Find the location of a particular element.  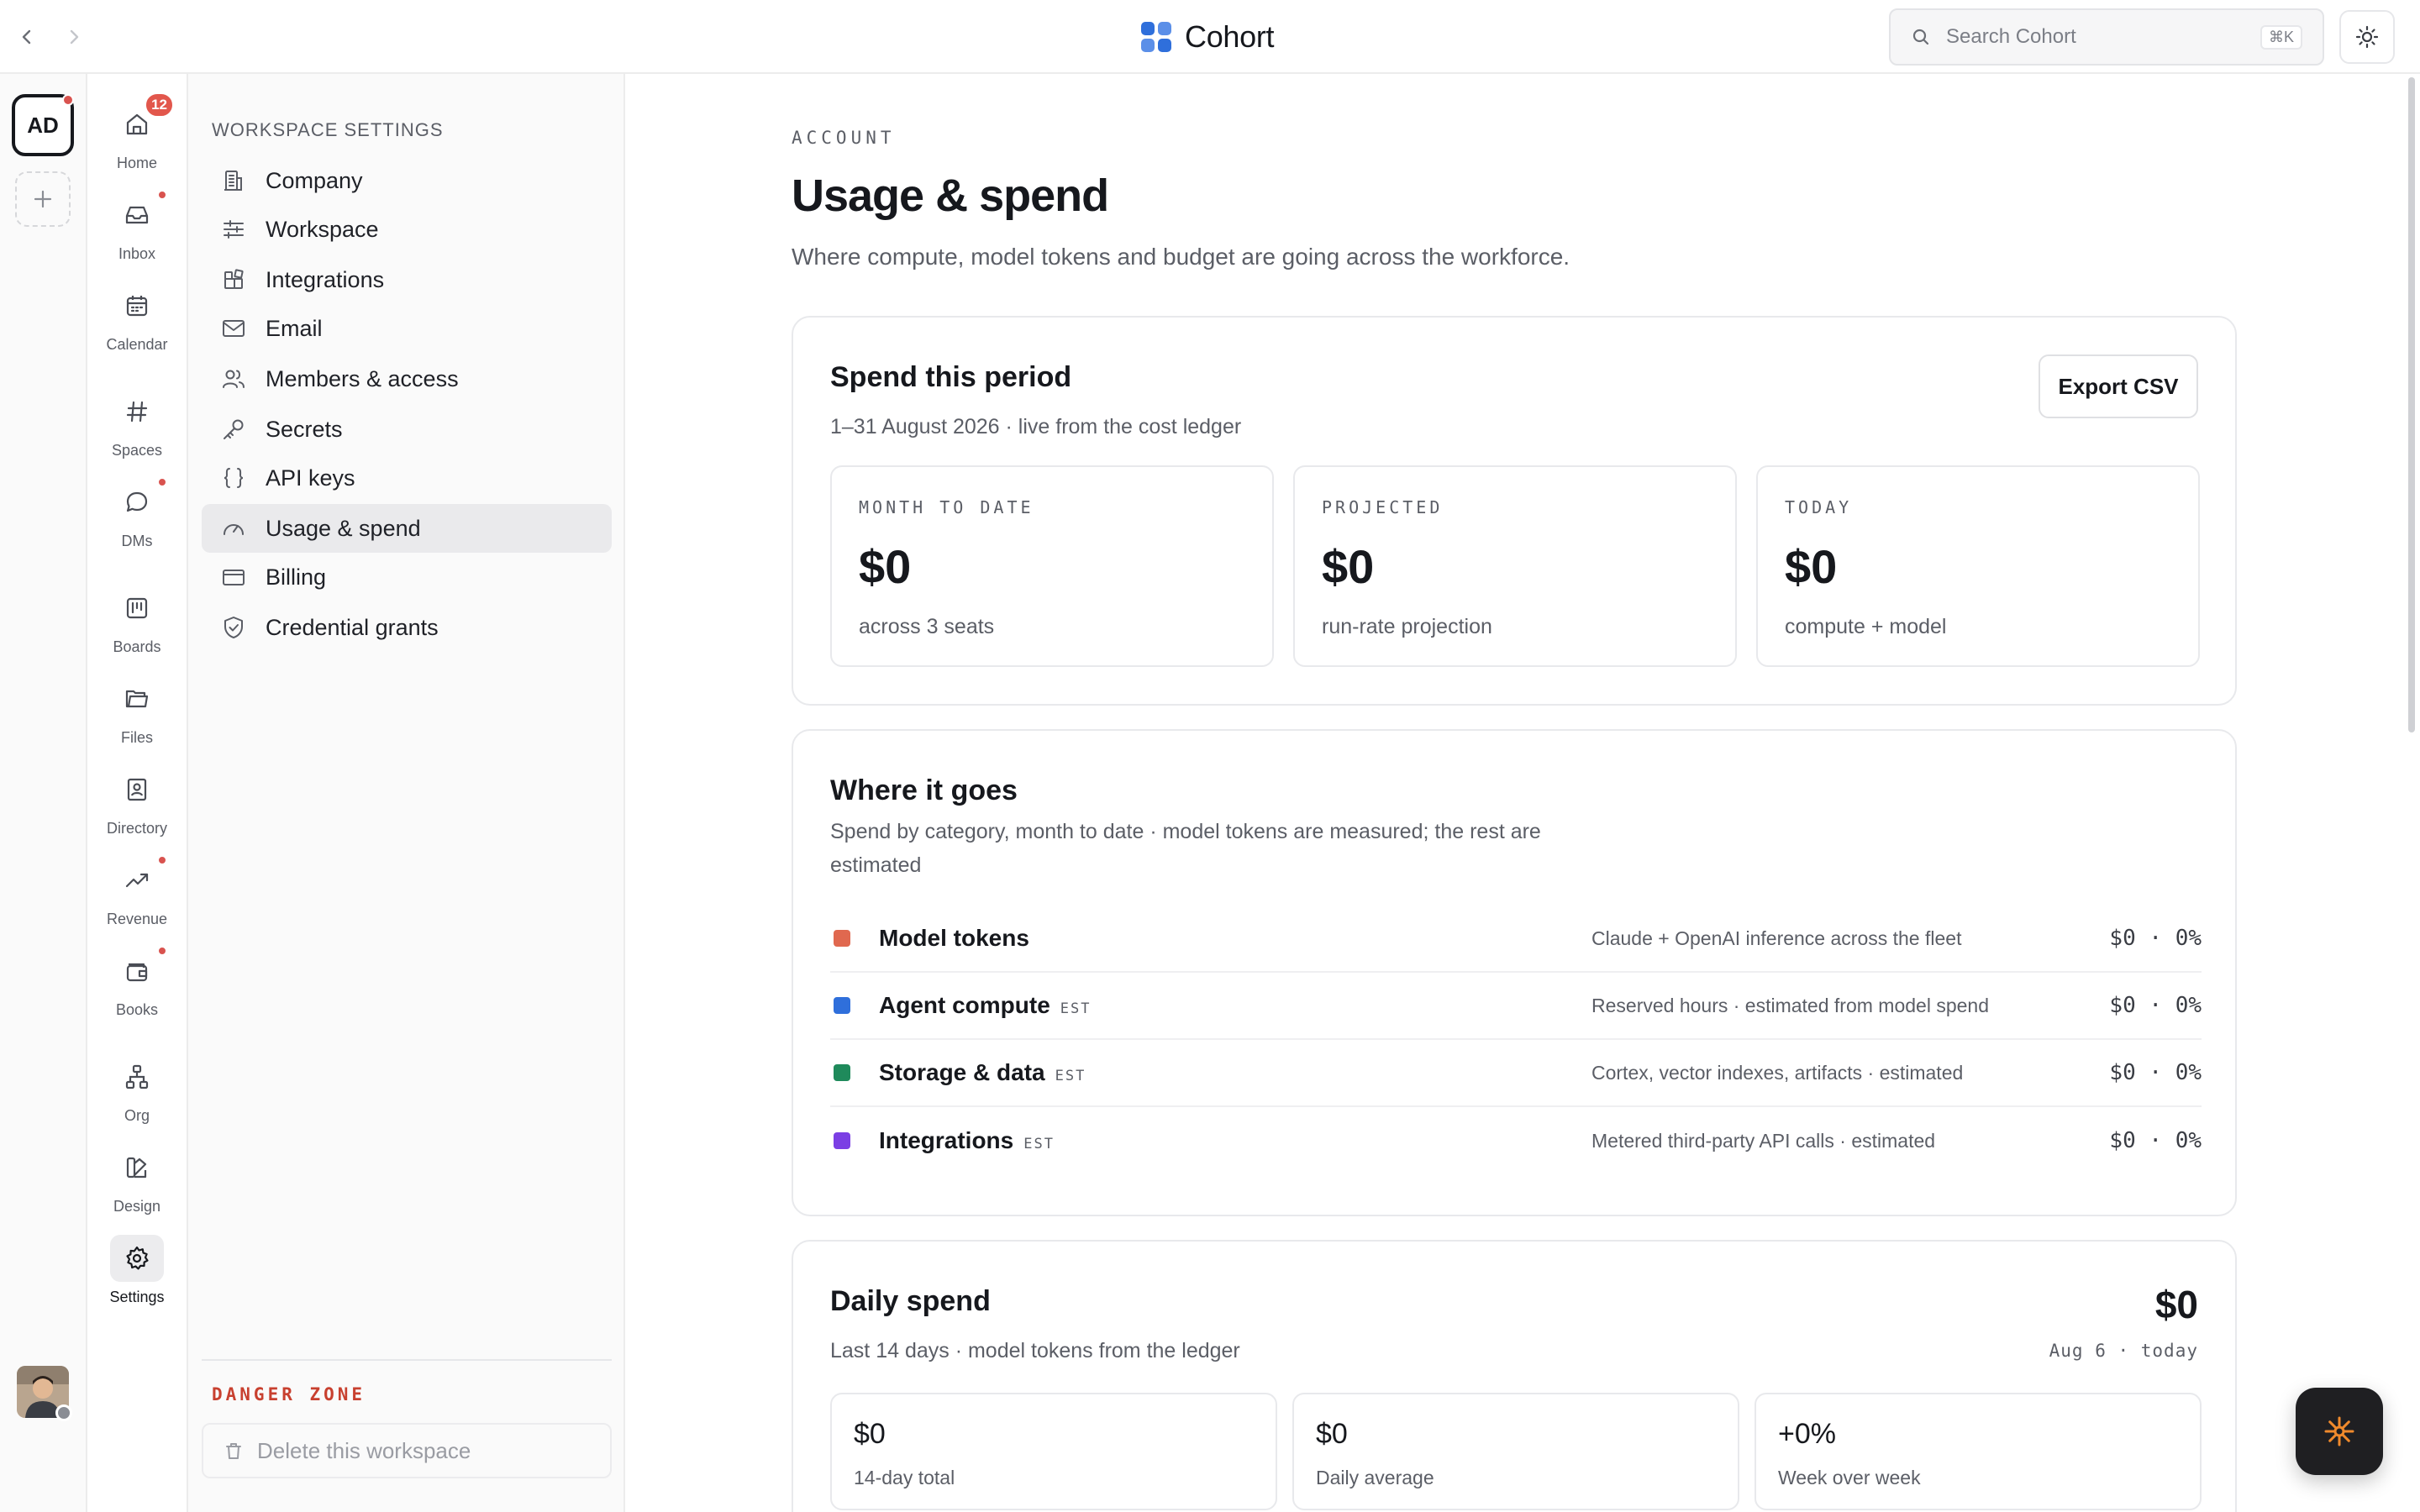

sun-icon is located at coordinates (2367, 37).